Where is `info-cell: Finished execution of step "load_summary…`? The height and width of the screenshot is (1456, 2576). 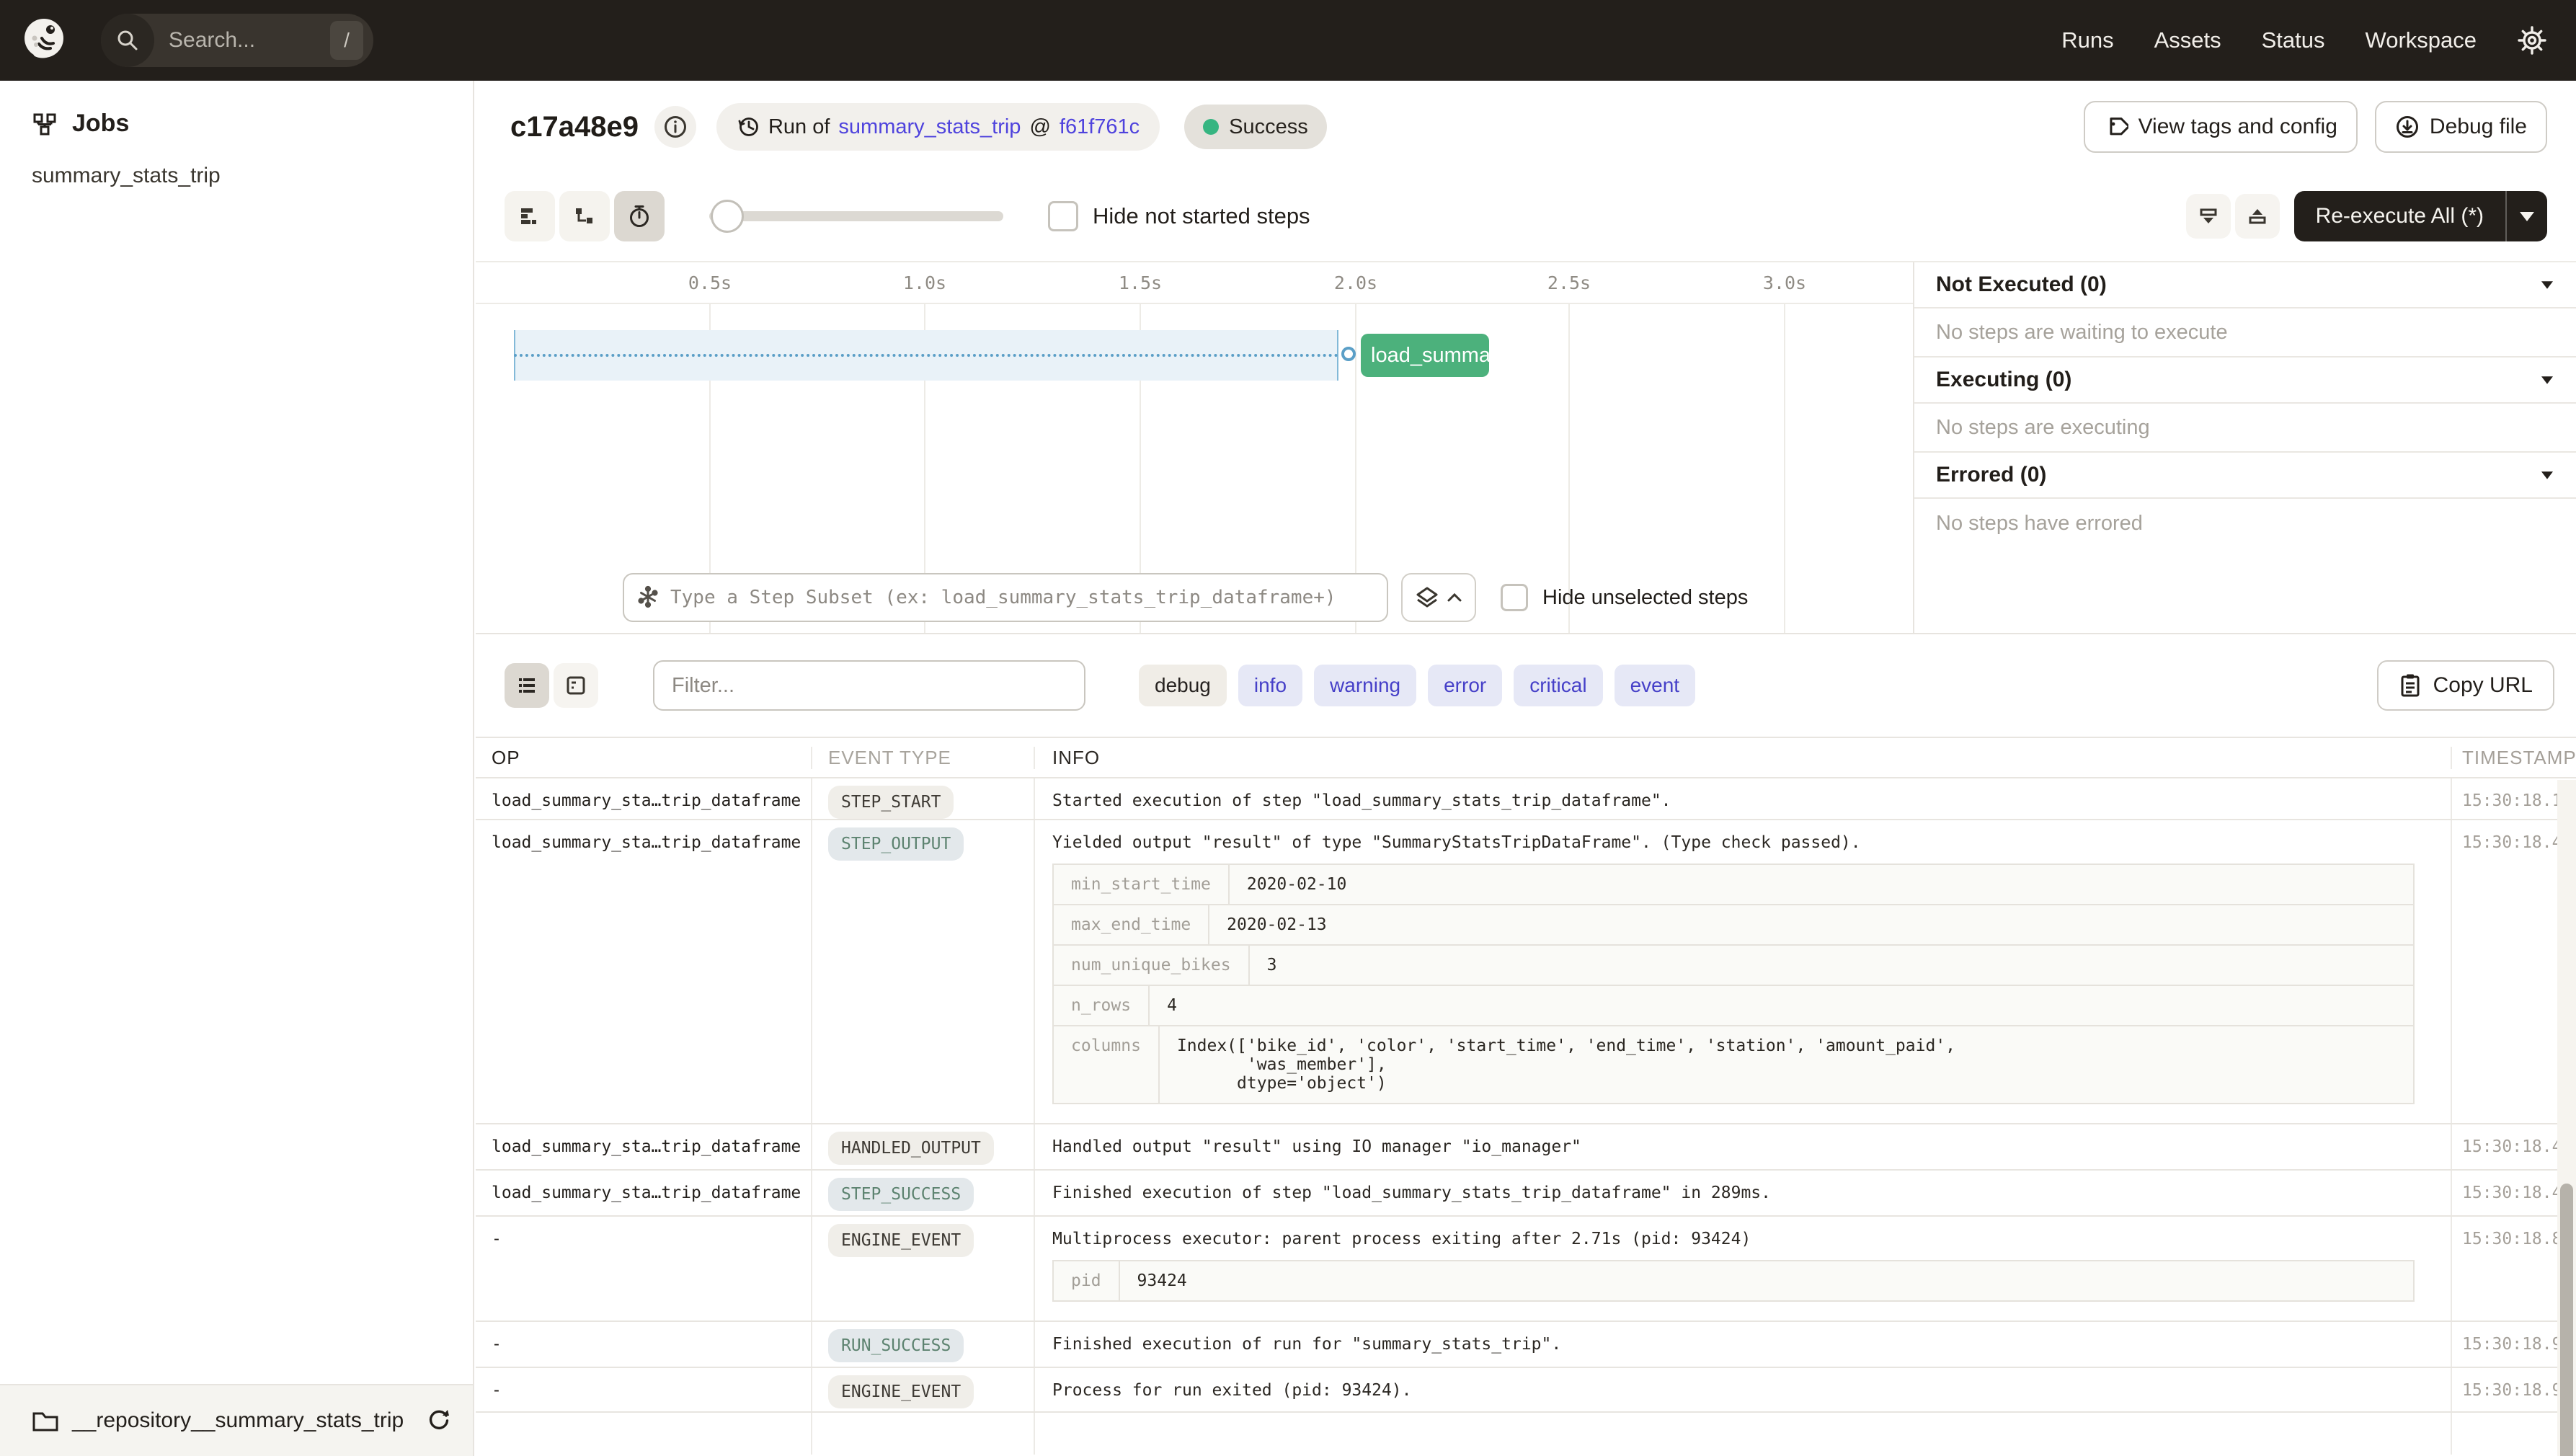 info-cell: Finished execution of step "load_summary… is located at coordinates (1744, 1193).